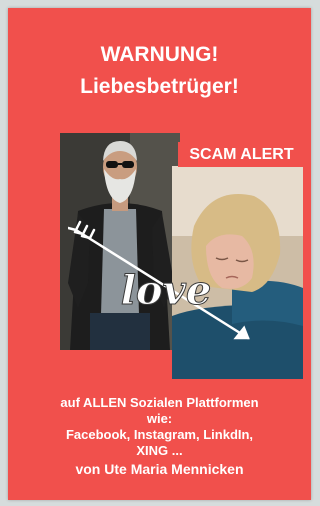  I want to click on cover-title-line2: Liebesbetrüger!, so click(159, 86).